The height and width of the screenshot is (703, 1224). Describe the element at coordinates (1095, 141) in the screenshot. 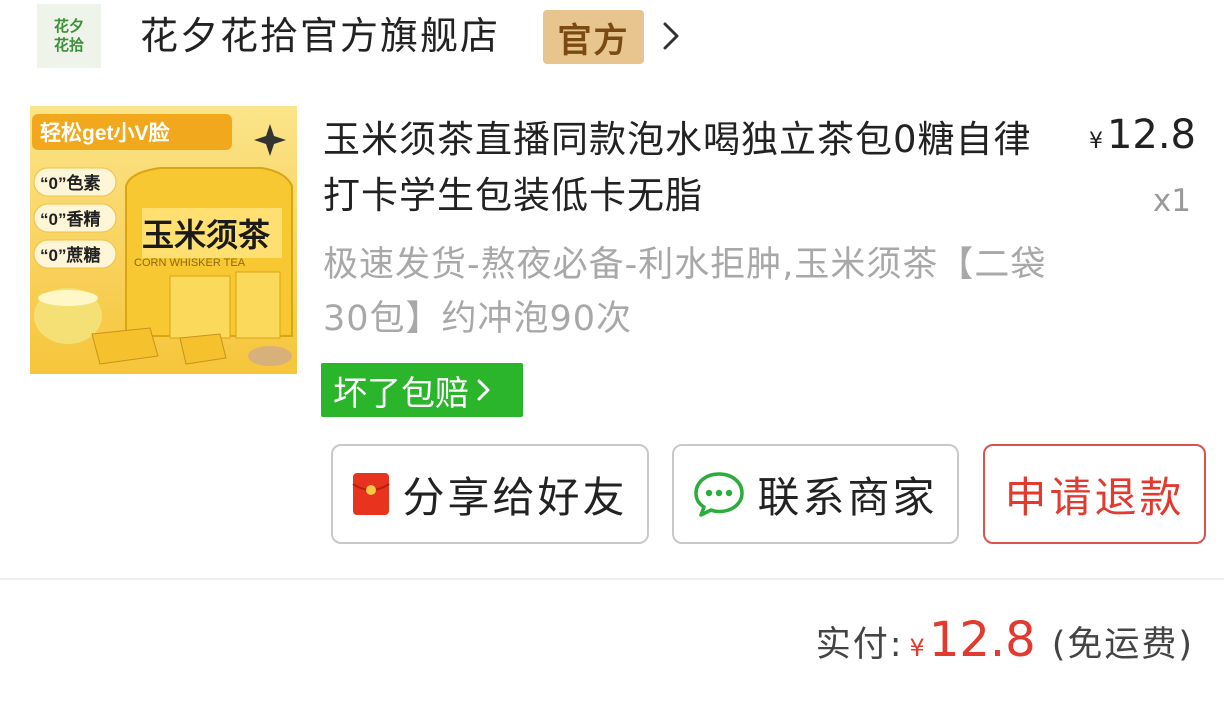

I see `price-currency: ¥` at that location.